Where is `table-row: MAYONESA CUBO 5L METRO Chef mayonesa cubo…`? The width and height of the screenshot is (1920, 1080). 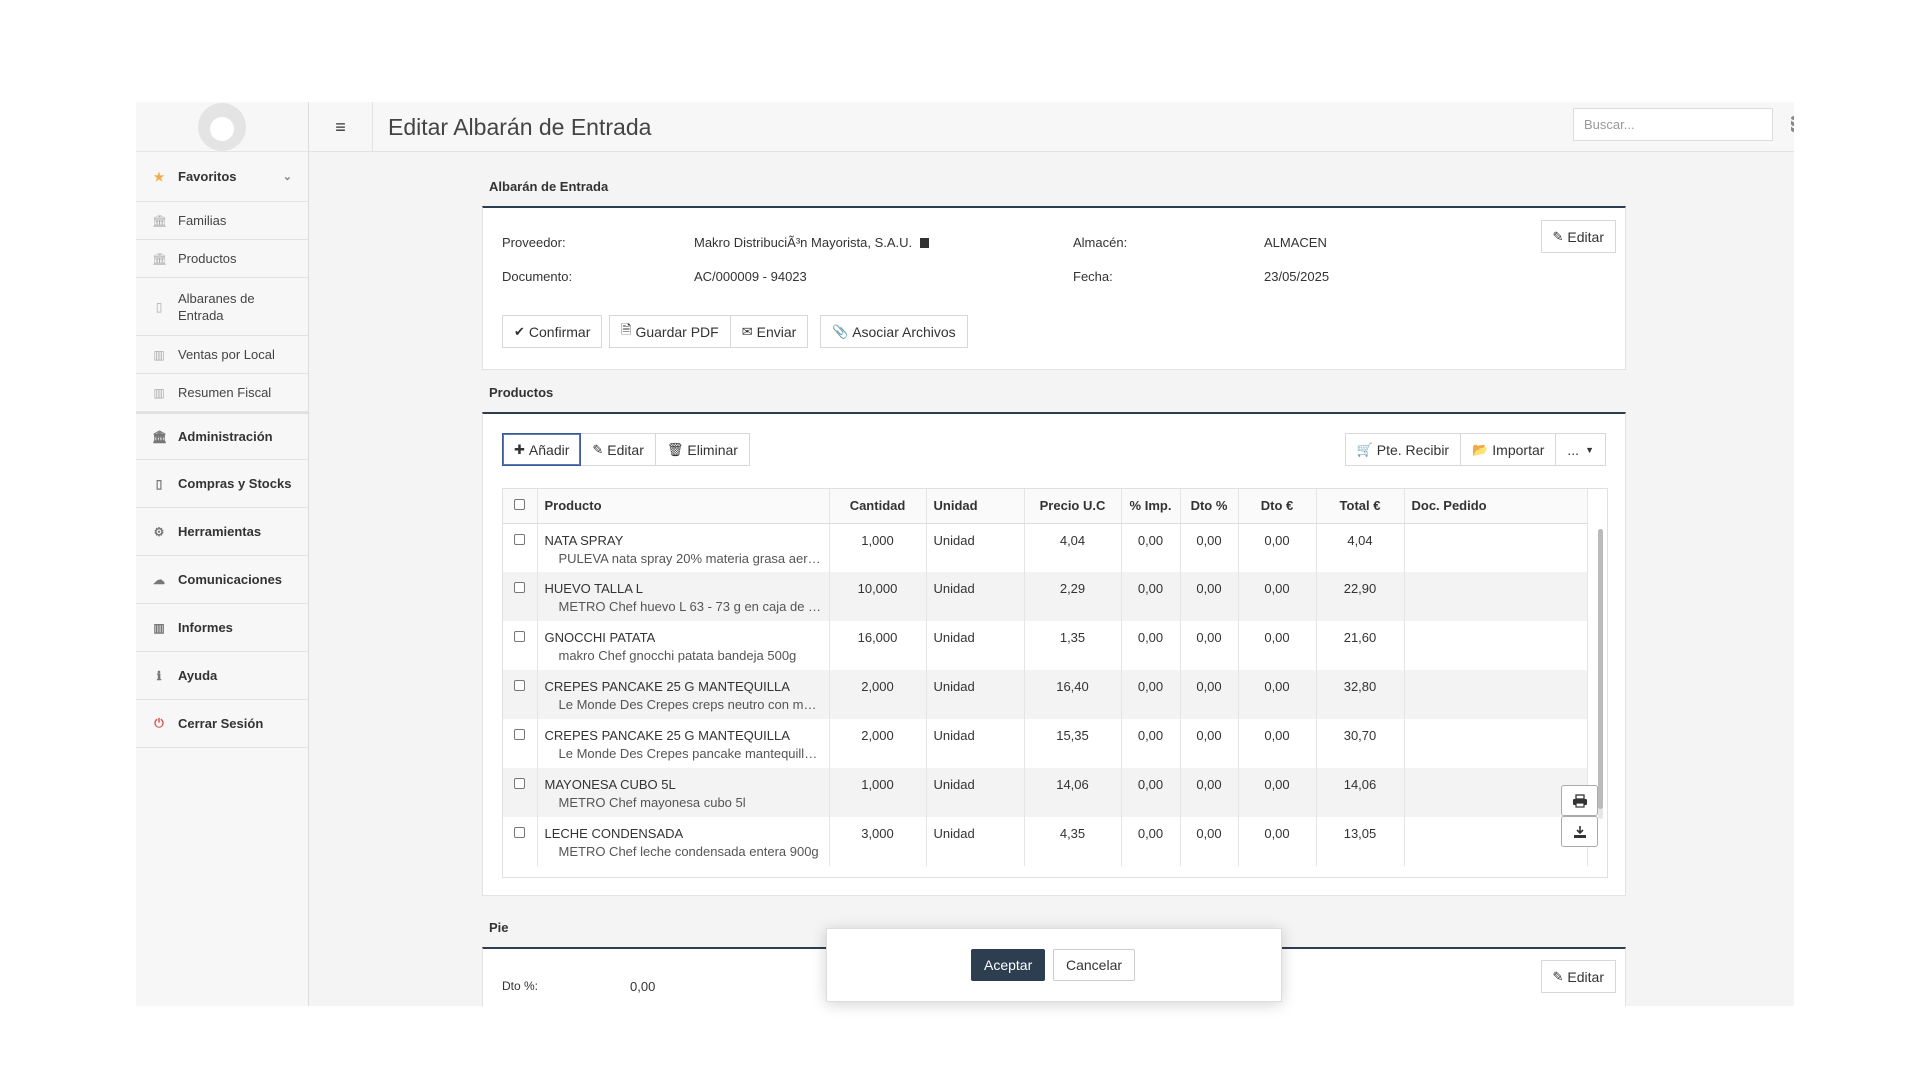 table-row: MAYONESA CUBO 5L METRO Chef mayonesa cubo… is located at coordinates (1045, 792).